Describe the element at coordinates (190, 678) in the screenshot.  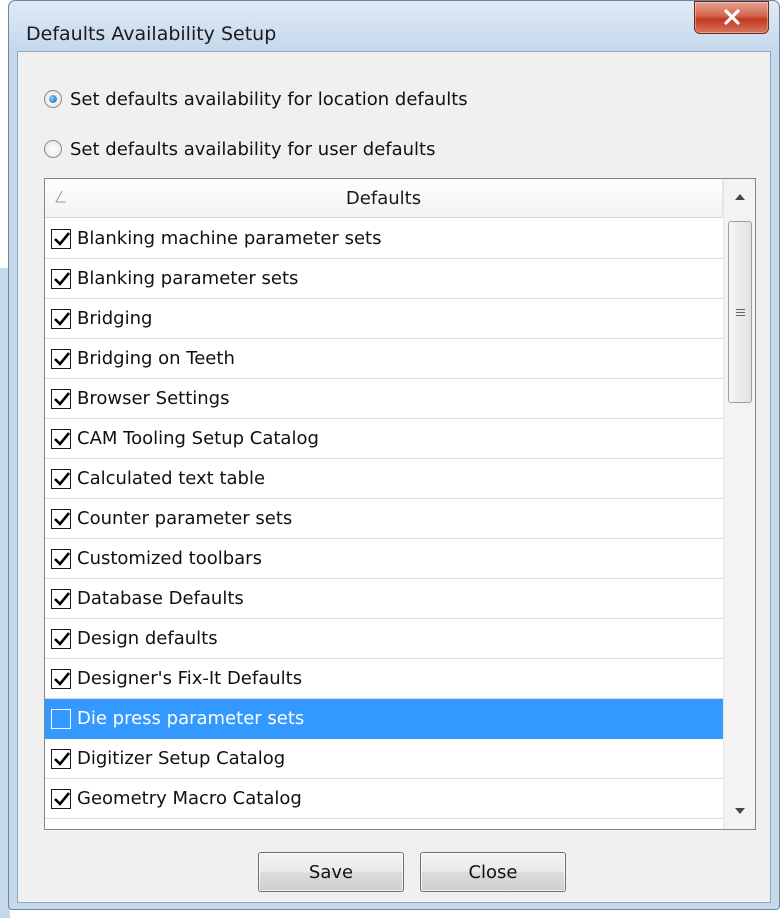
I see `list-item-label: Designer's Fix-It Defaults` at that location.